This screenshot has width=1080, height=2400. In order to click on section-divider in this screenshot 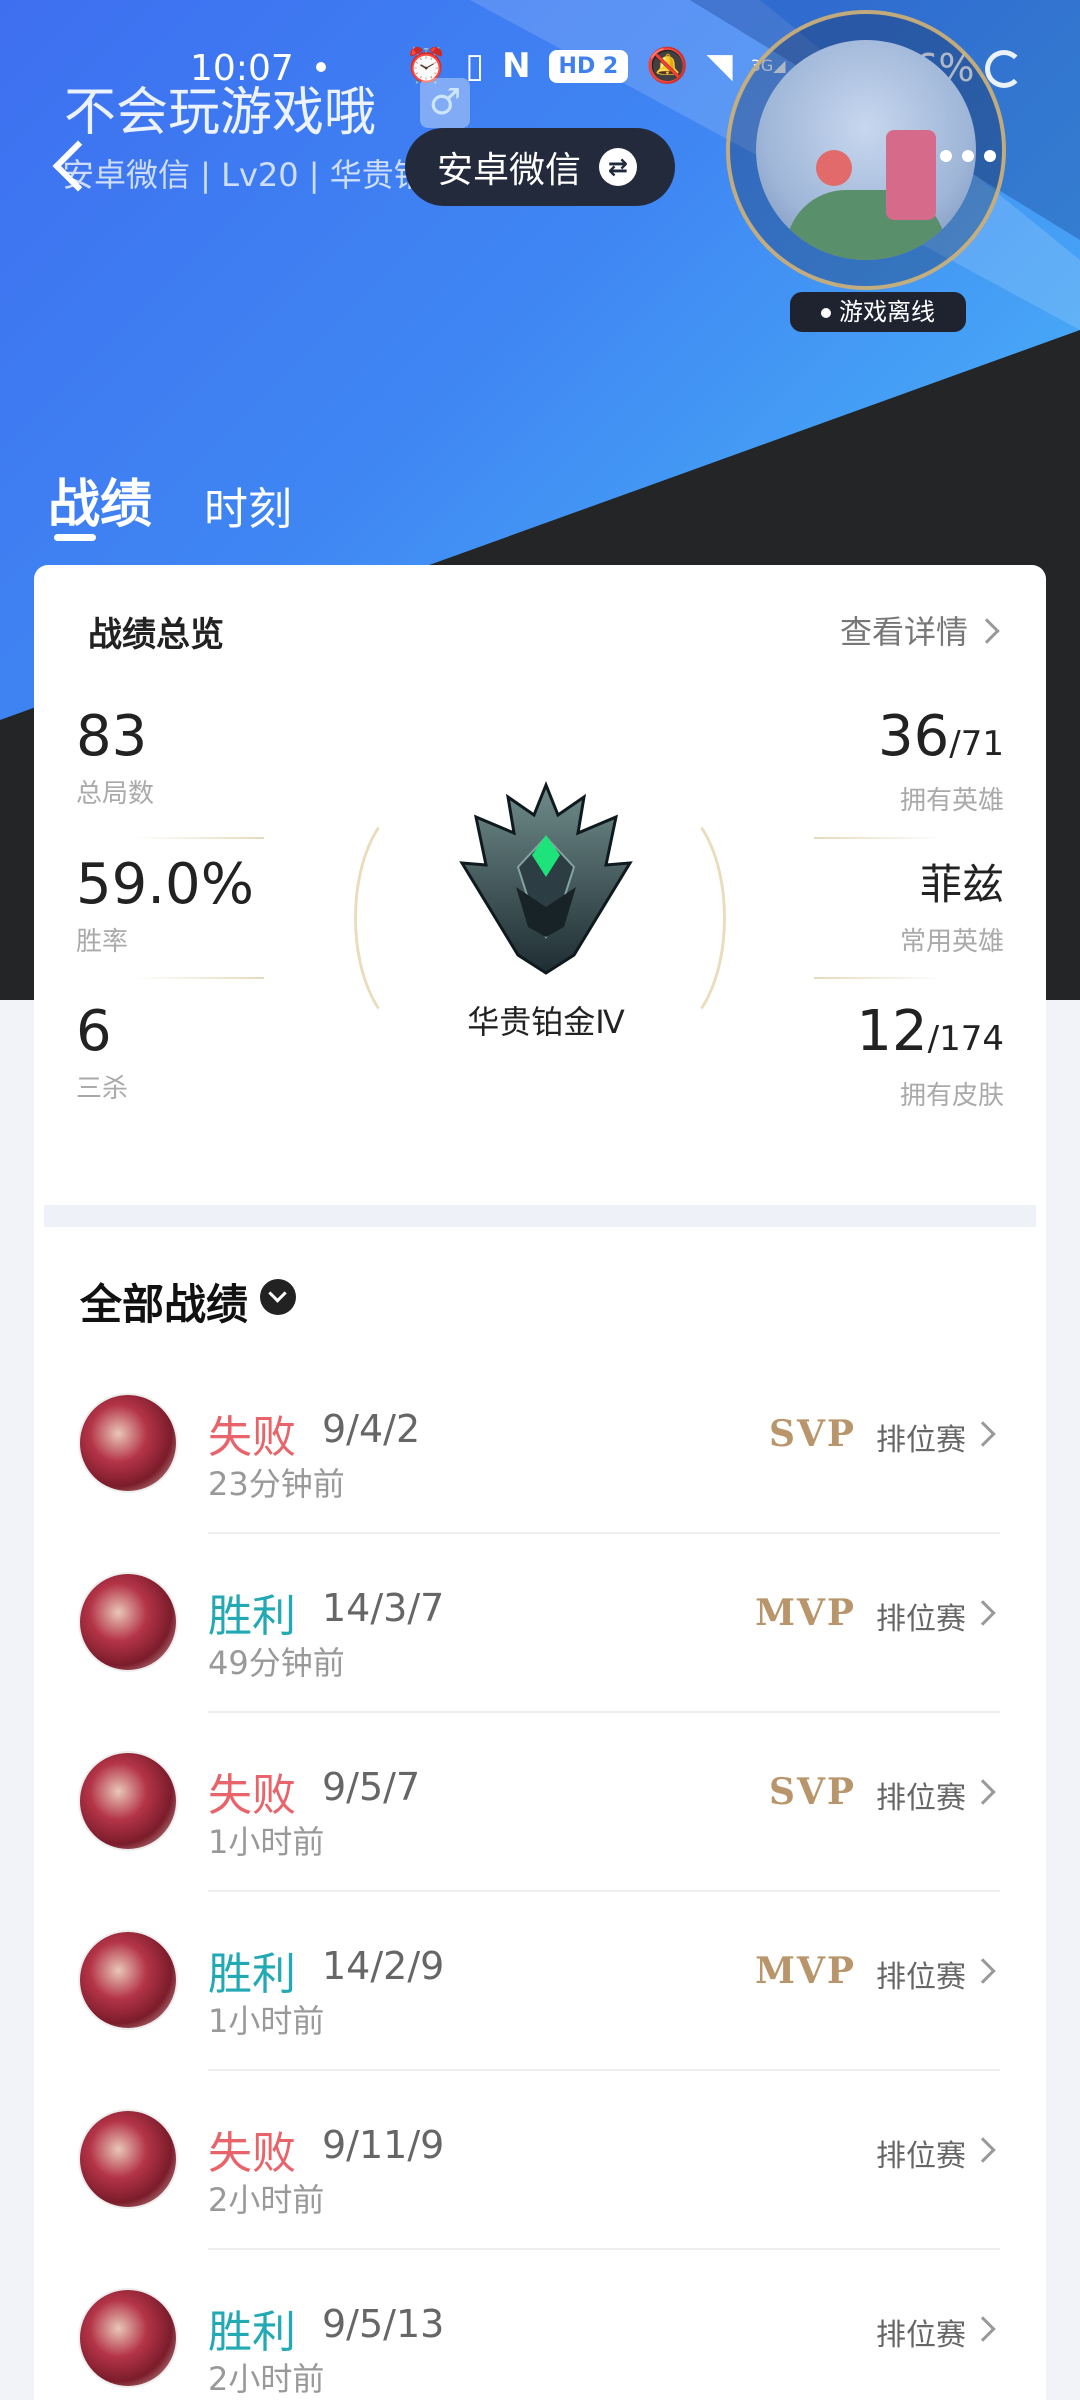, I will do `click(540, 1216)`.